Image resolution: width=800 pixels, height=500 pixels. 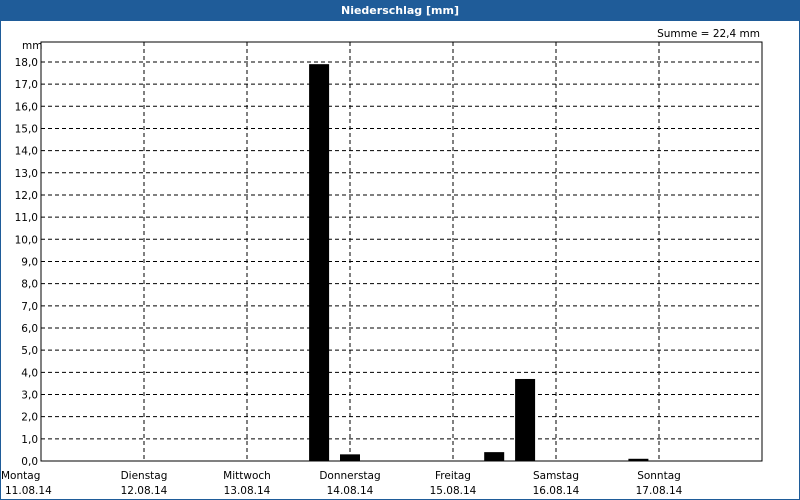 What do you see at coordinates (659, 476) in the screenshot?
I see `x-tick-day: Sonntag` at bounding box center [659, 476].